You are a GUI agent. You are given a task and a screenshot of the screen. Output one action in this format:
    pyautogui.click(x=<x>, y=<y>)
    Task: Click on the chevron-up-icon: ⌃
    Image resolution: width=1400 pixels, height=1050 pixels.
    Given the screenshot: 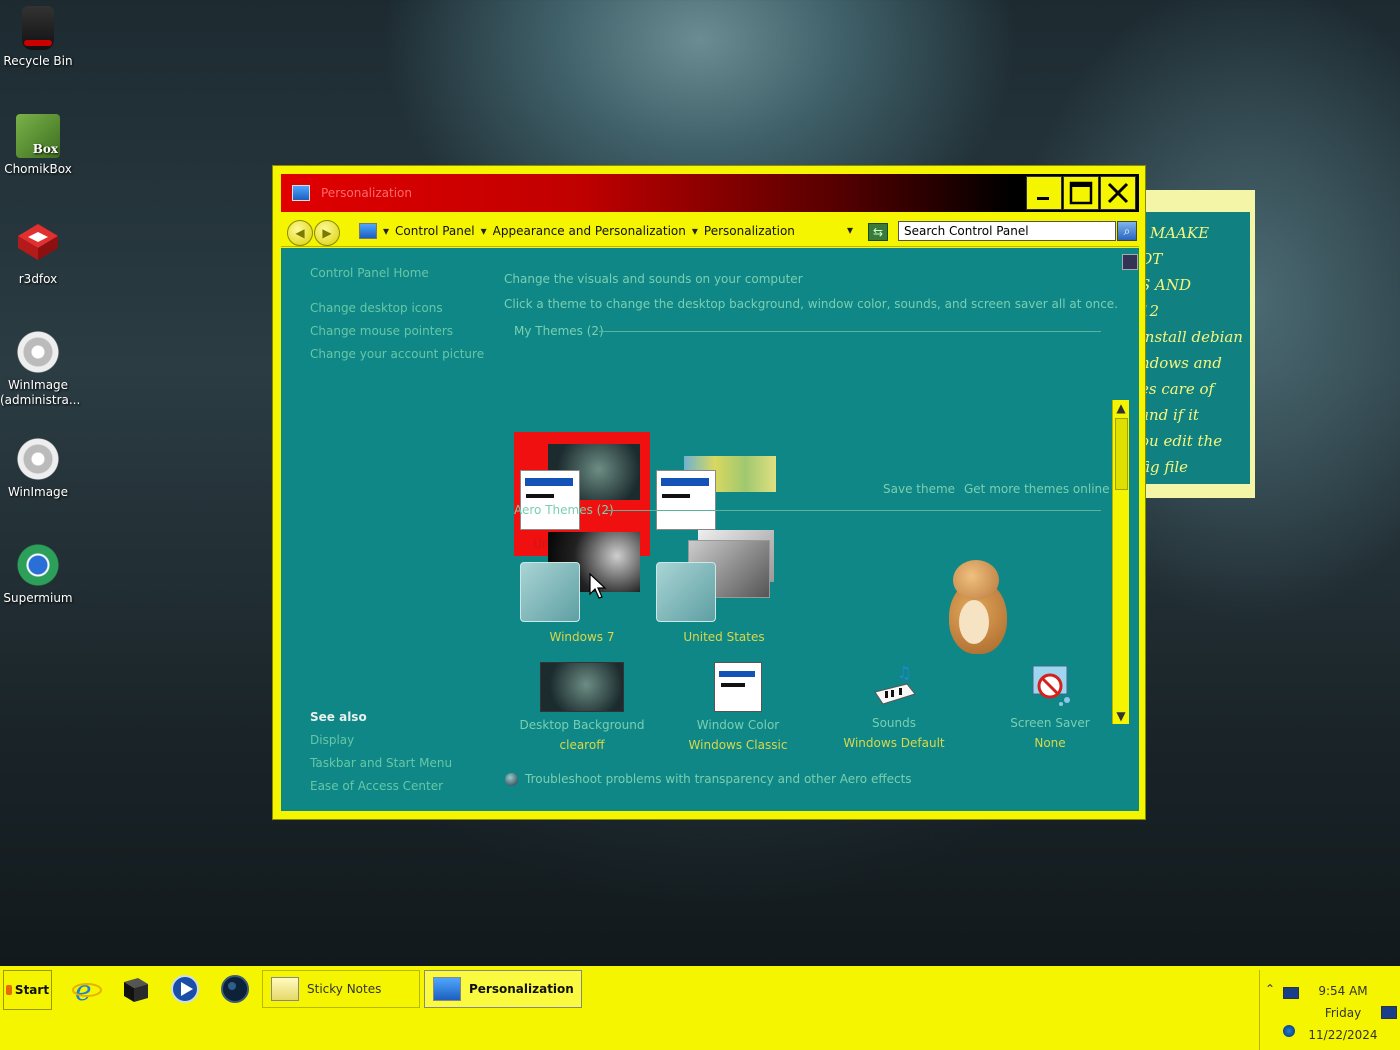 What is the action you would take?
    pyautogui.click(x=1270, y=989)
    